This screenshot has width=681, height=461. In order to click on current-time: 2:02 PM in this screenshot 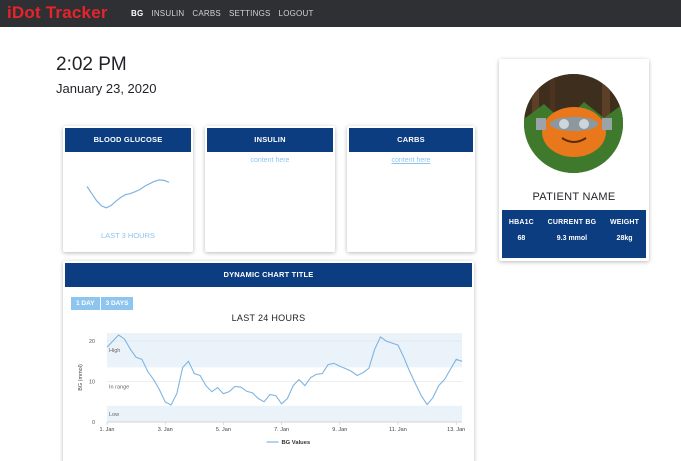, I will do `click(91, 64)`.